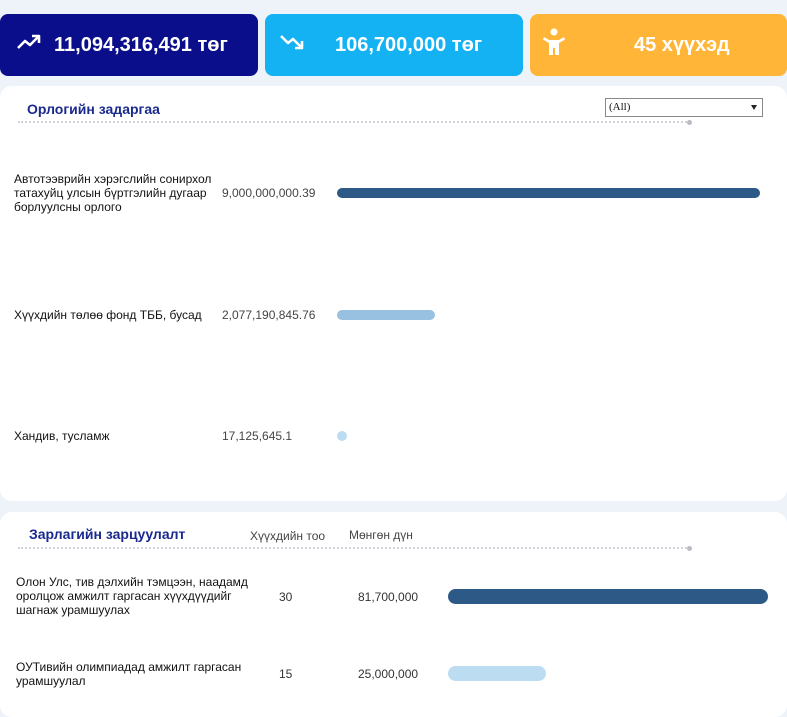  Describe the element at coordinates (108, 315) in the screenshot. I see `income-row-label: Хүүхдийн төлөө фонд ТББ, бусад` at that location.